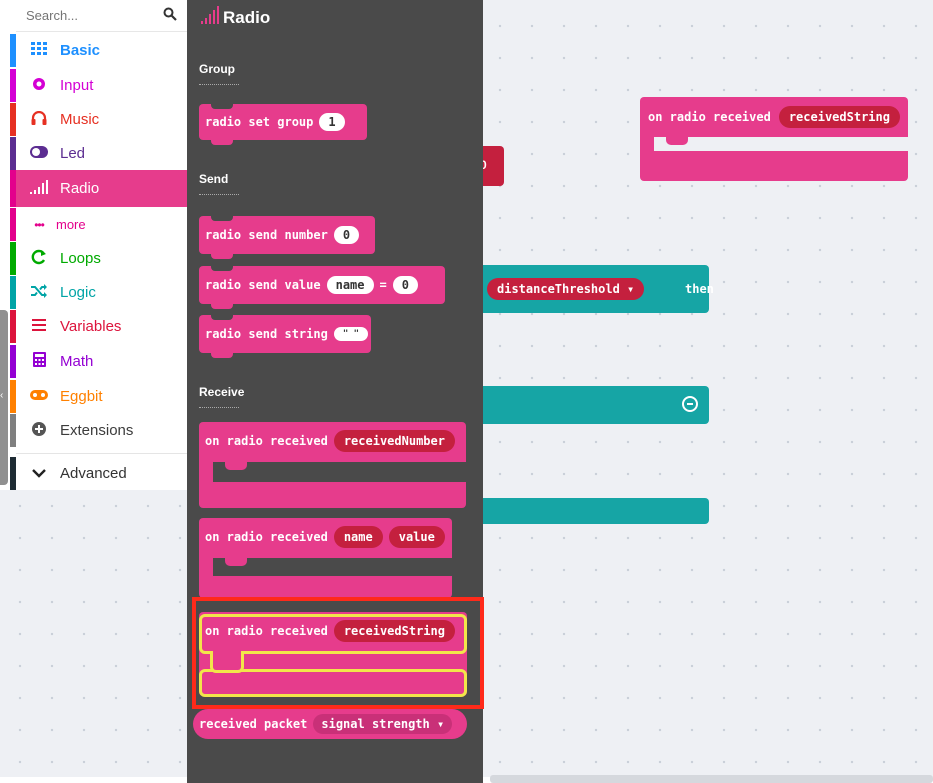 The height and width of the screenshot is (783, 933). Describe the element at coordinates (39, 361) in the screenshot. I see `calculator-icon` at that location.